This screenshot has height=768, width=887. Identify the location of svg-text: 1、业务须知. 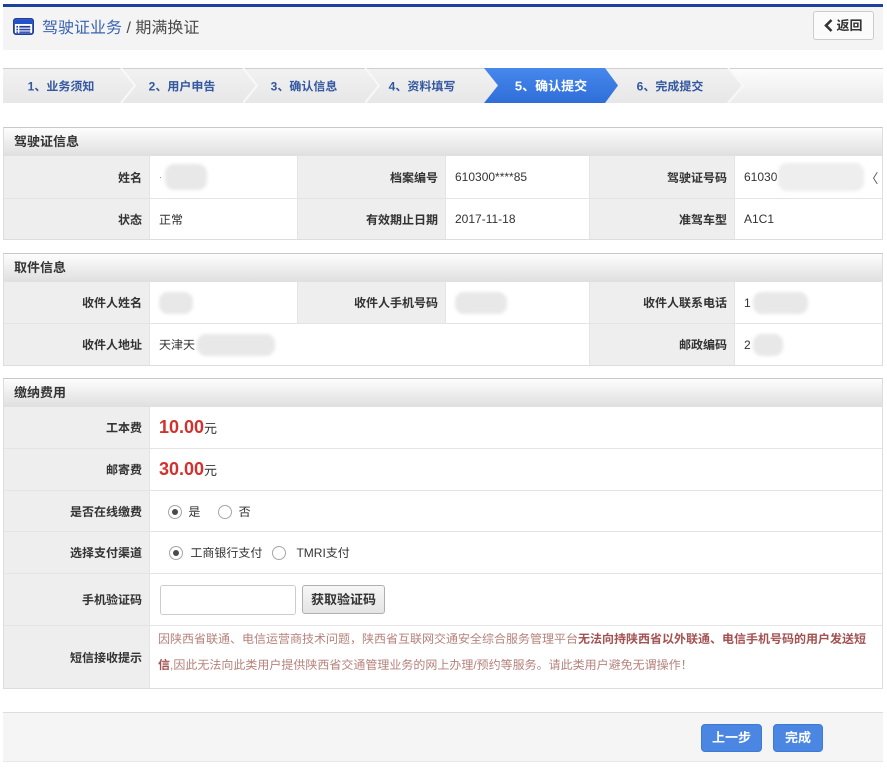
(61, 87).